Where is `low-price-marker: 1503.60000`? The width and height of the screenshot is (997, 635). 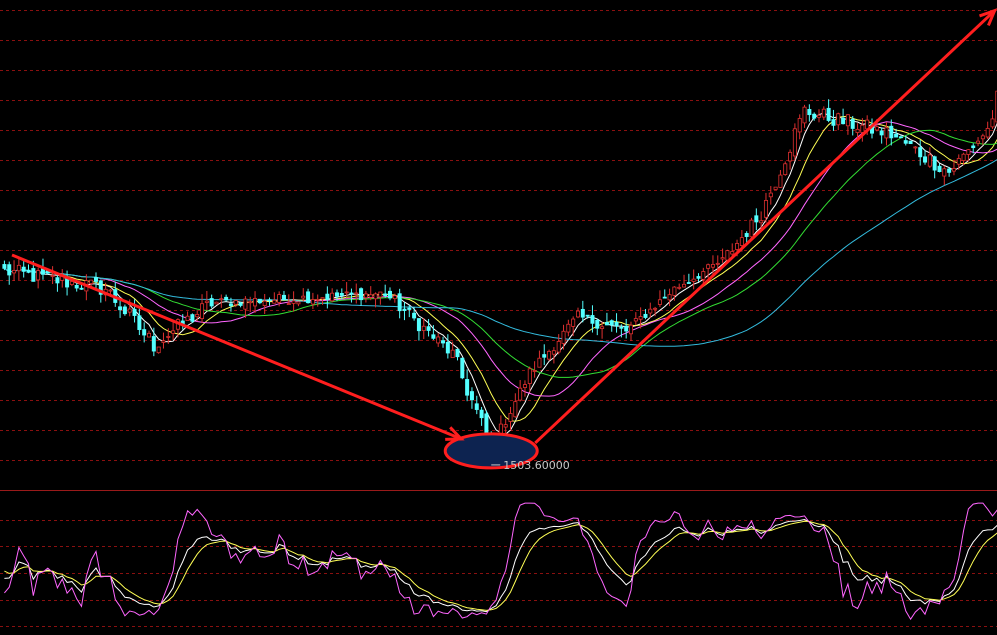
low-price-marker: 1503.60000 is located at coordinates (530, 465).